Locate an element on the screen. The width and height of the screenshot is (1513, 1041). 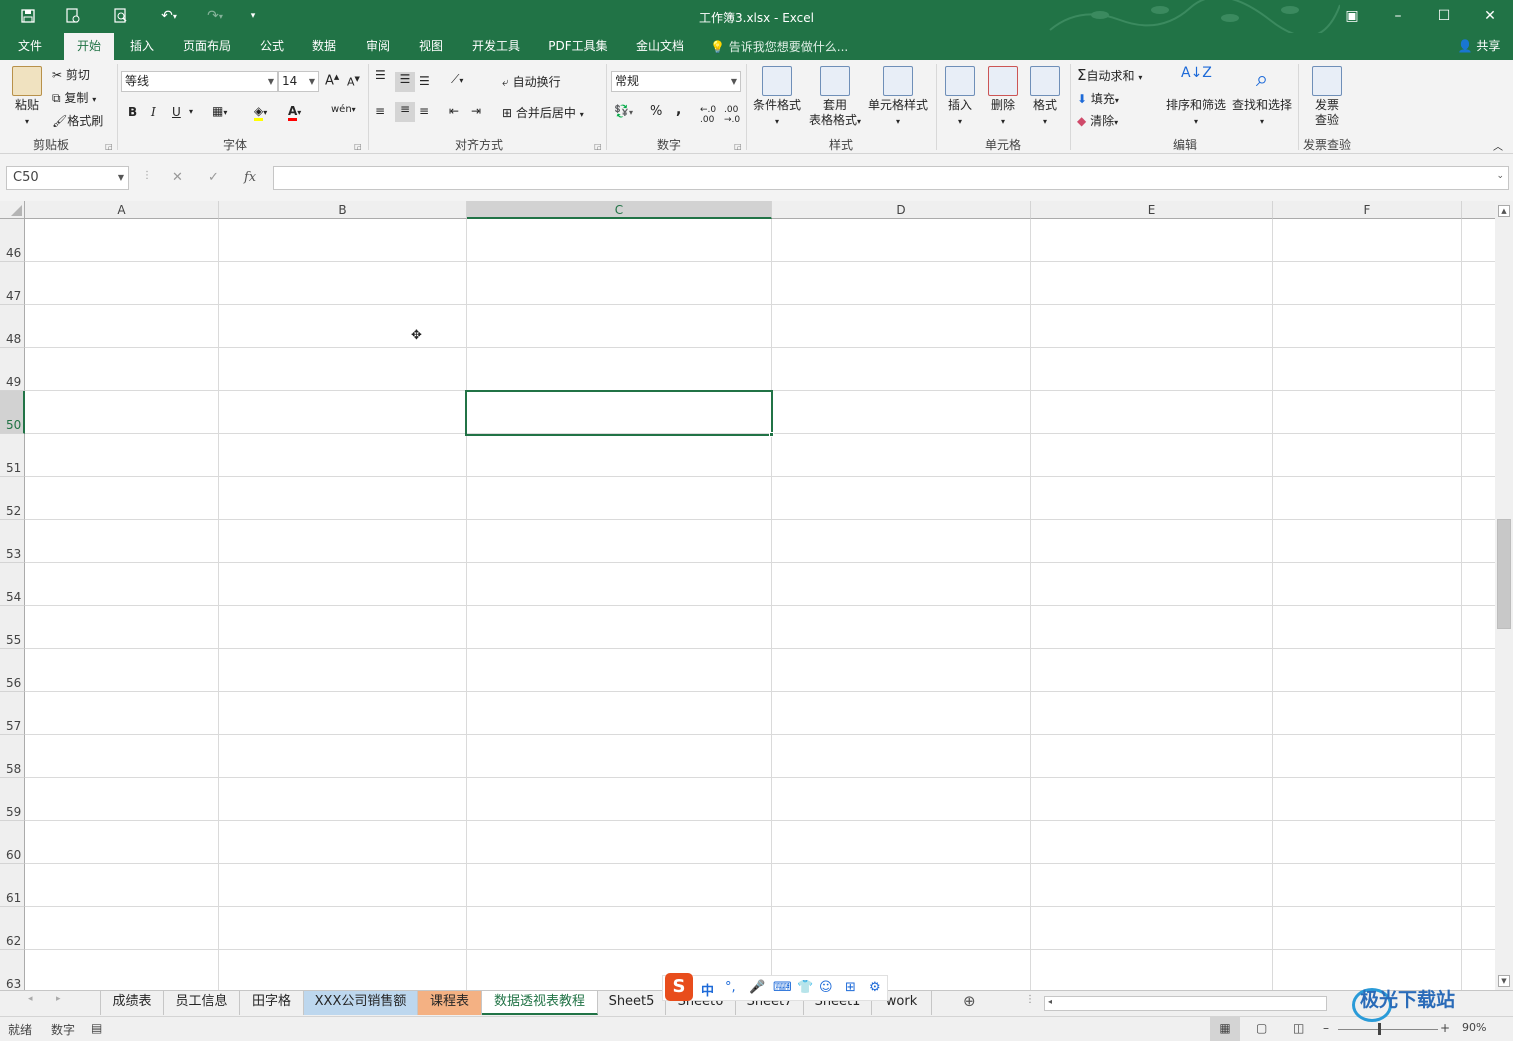
row-header-49: 49 is located at coordinates (12, 369).